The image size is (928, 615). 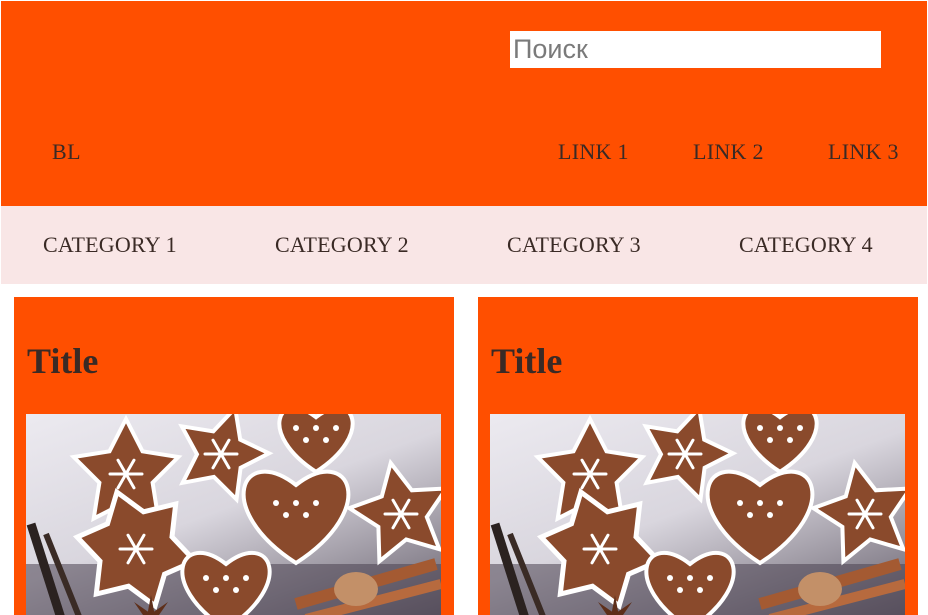 What do you see at coordinates (695, 49) in the screenshot?
I see `search-input` at bounding box center [695, 49].